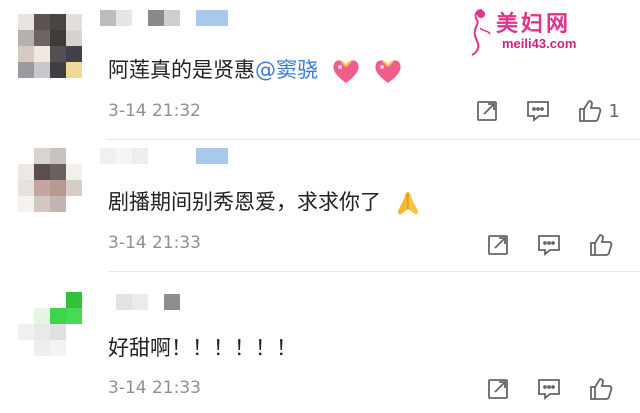 This screenshot has height=413, width=640. I want to click on comment-text: 好甜啊！！！！！！, so click(202, 348).